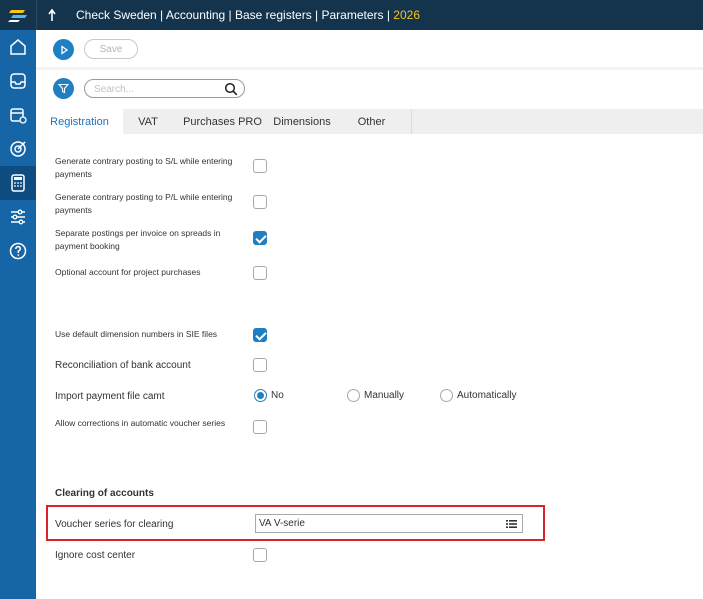  Describe the element at coordinates (260, 335) in the screenshot. I see `default-dims-checkbox` at that location.